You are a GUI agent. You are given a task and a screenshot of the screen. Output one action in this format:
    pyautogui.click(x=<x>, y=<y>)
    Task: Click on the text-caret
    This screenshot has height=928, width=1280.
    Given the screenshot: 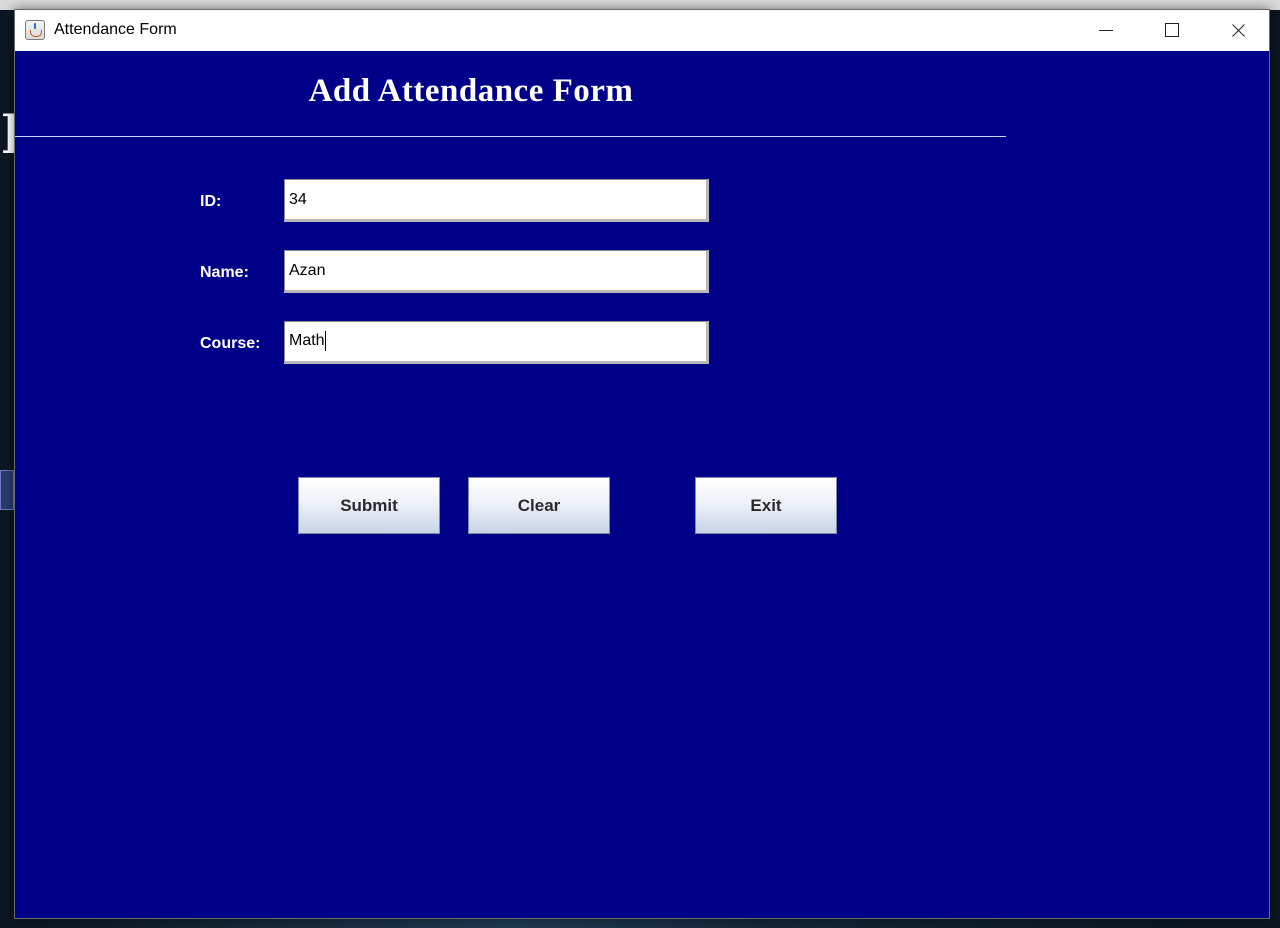 What is the action you would take?
    pyautogui.click(x=325, y=340)
    